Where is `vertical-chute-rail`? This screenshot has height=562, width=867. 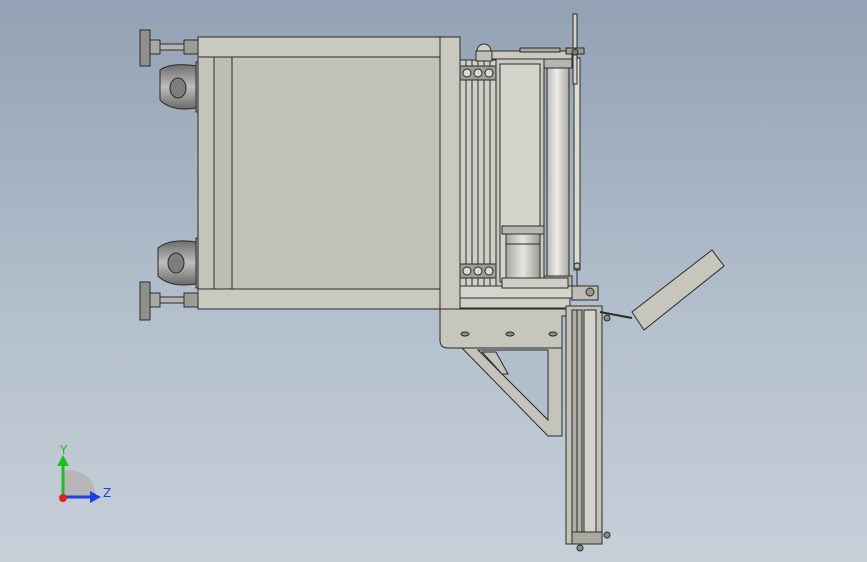 vertical-chute-rail is located at coordinates (588, 428).